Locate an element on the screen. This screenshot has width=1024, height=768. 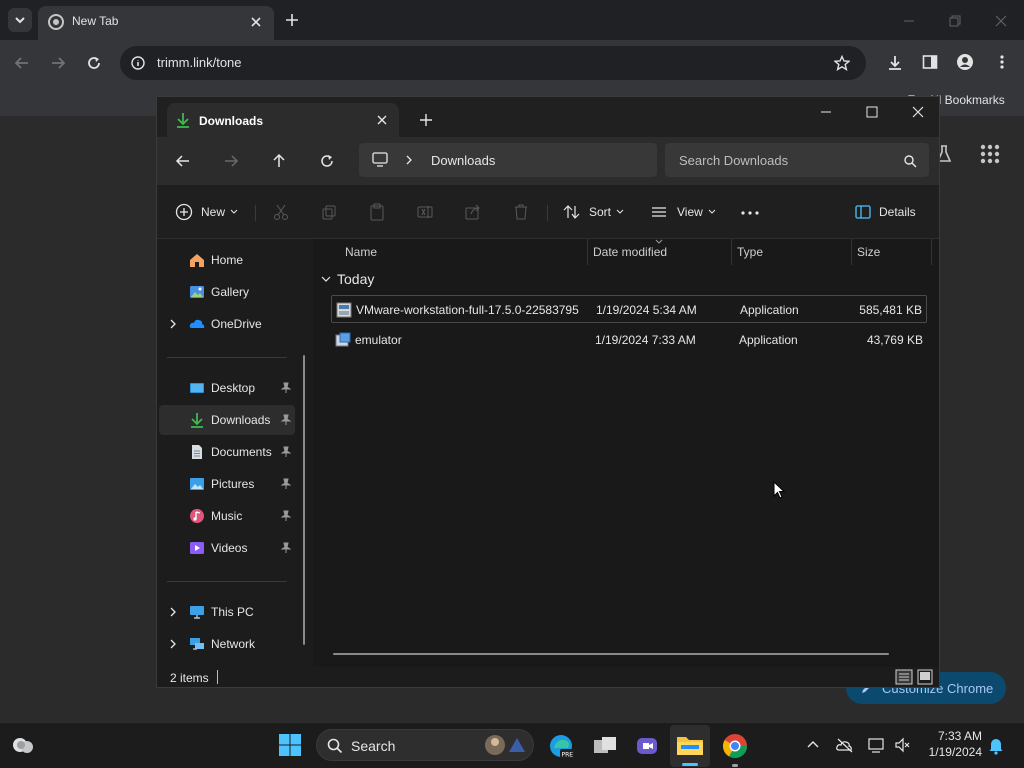
edge-browser-icon: PRE is located at coordinates (561, 746).